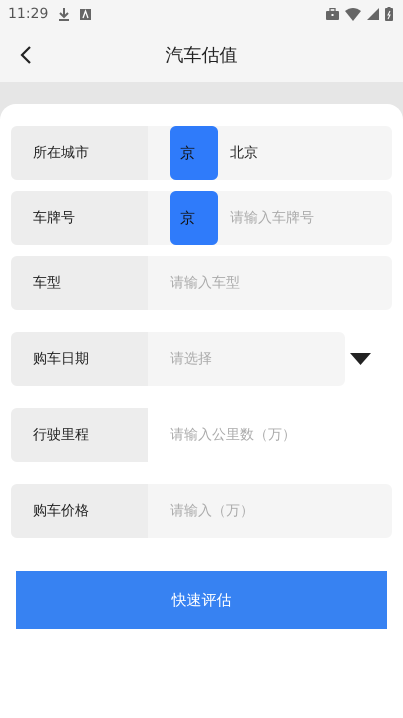 The width and height of the screenshot is (403, 718). I want to click on submit-button: 快速评估, so click(201, 600).